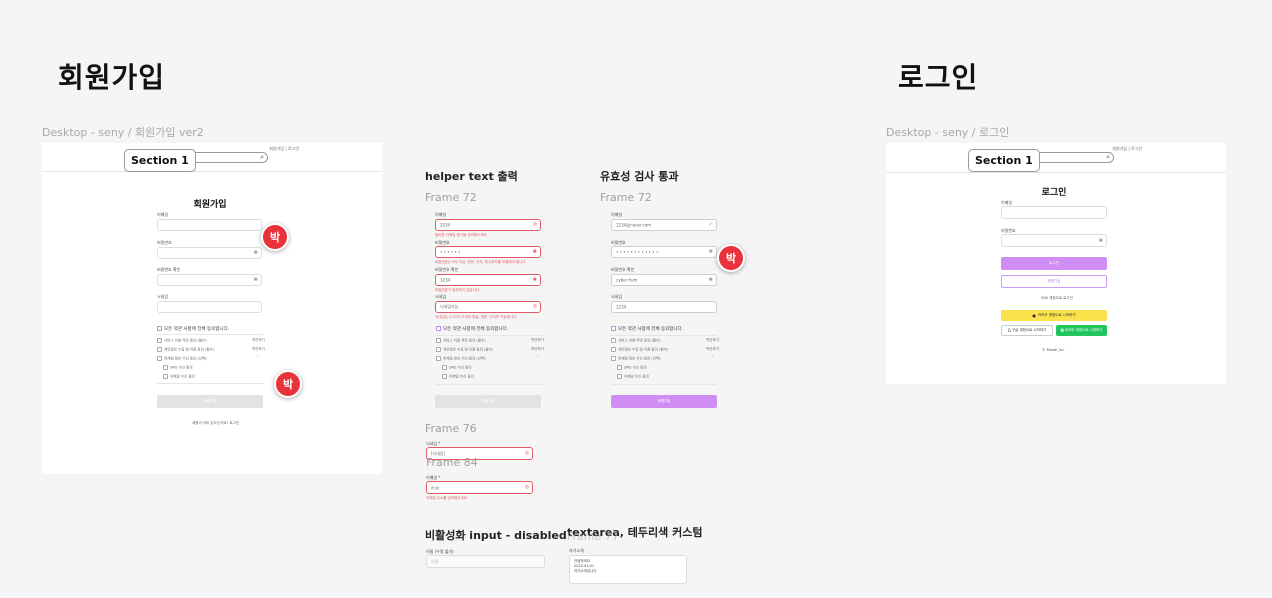  Describe the element at coordinates (209, 280) in the screenshot. I see `password-confirm-input: ◉` at that location.